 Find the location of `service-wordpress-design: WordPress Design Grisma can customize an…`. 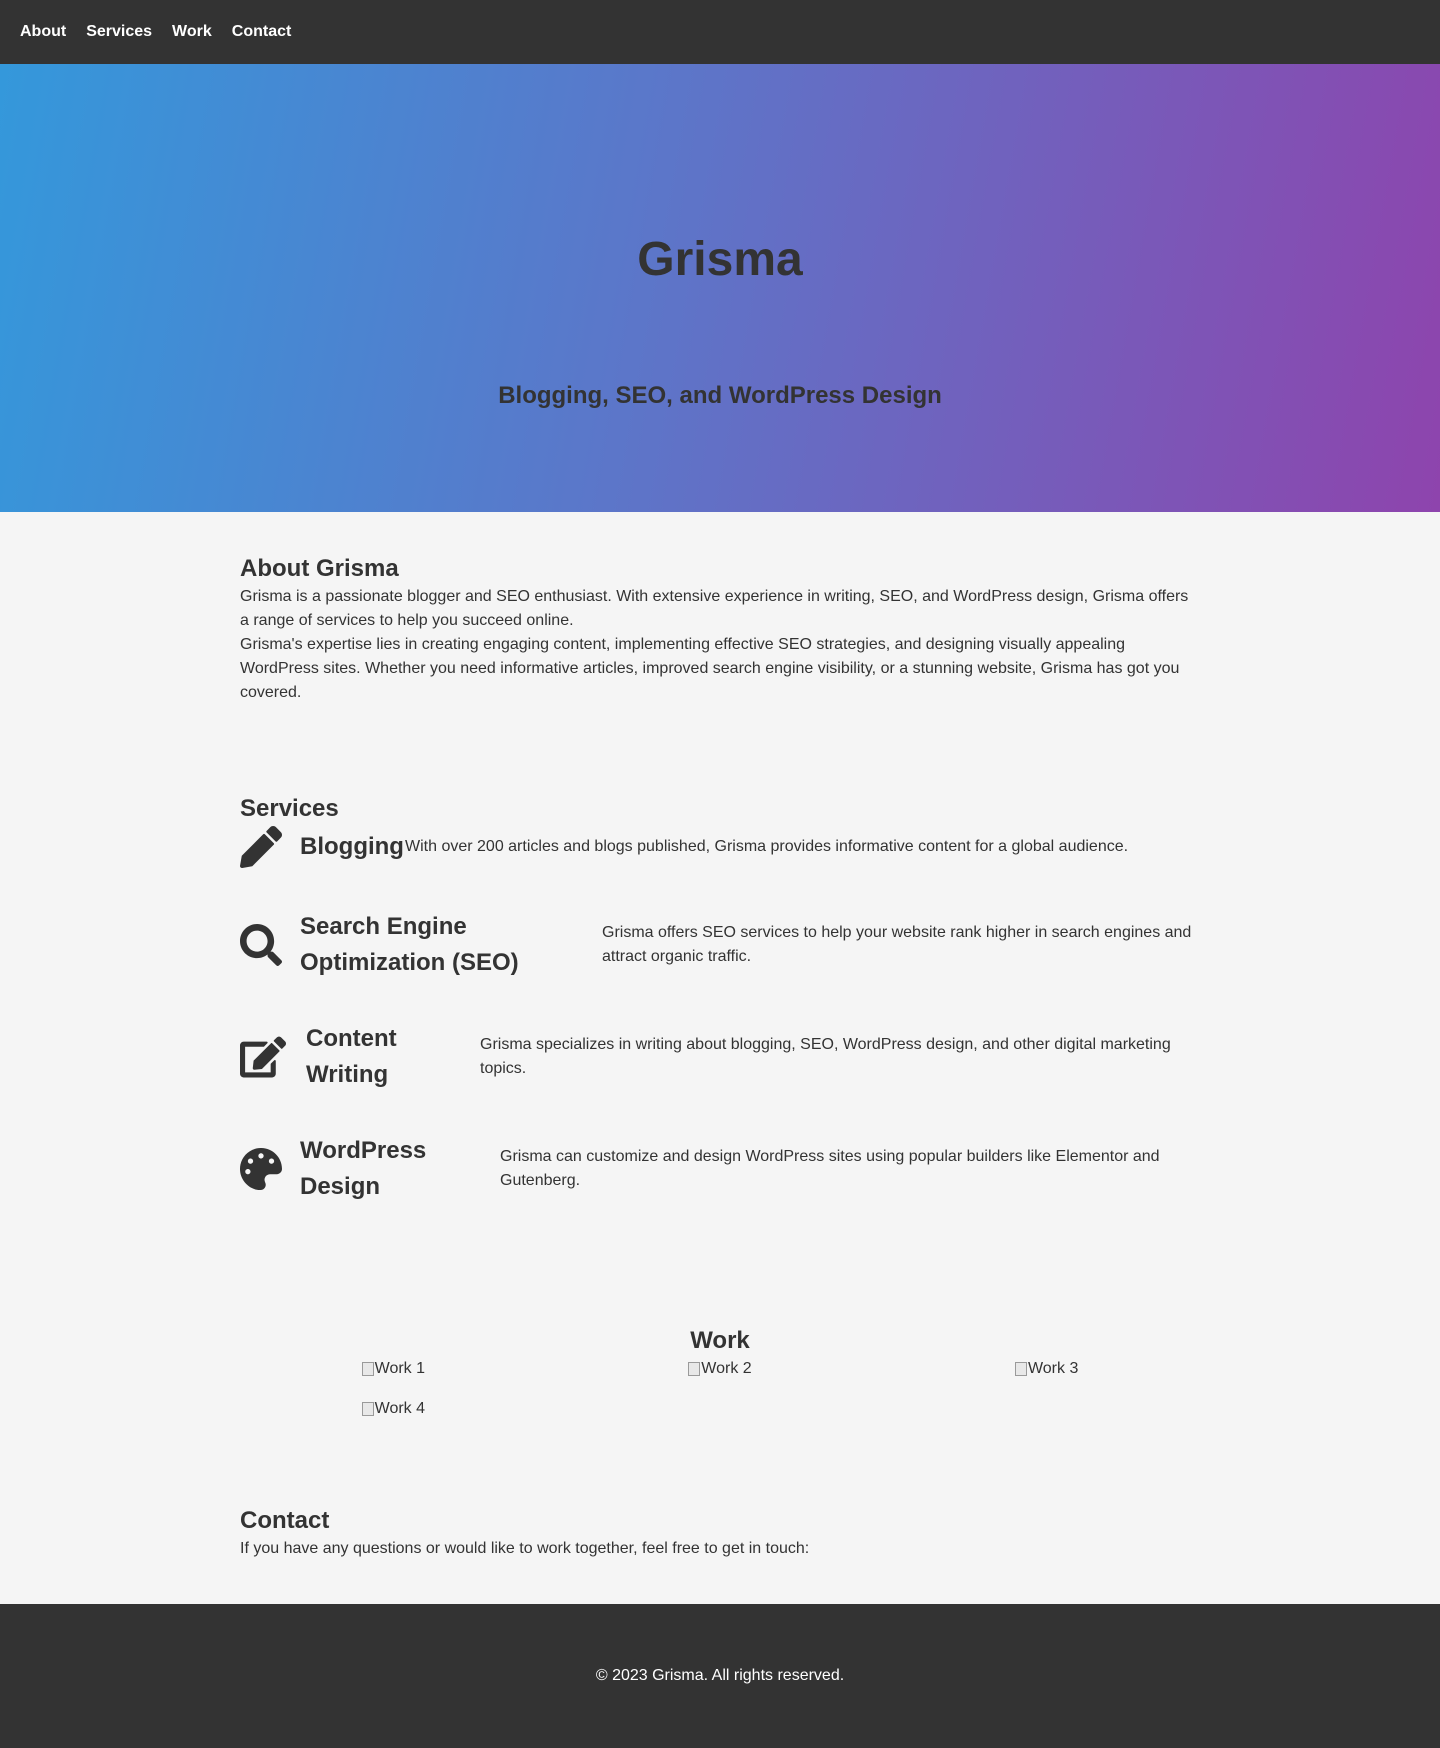

service-wordpress-design: WordPress Design Grisma can customize an… is located at coordinates (720, 1169).